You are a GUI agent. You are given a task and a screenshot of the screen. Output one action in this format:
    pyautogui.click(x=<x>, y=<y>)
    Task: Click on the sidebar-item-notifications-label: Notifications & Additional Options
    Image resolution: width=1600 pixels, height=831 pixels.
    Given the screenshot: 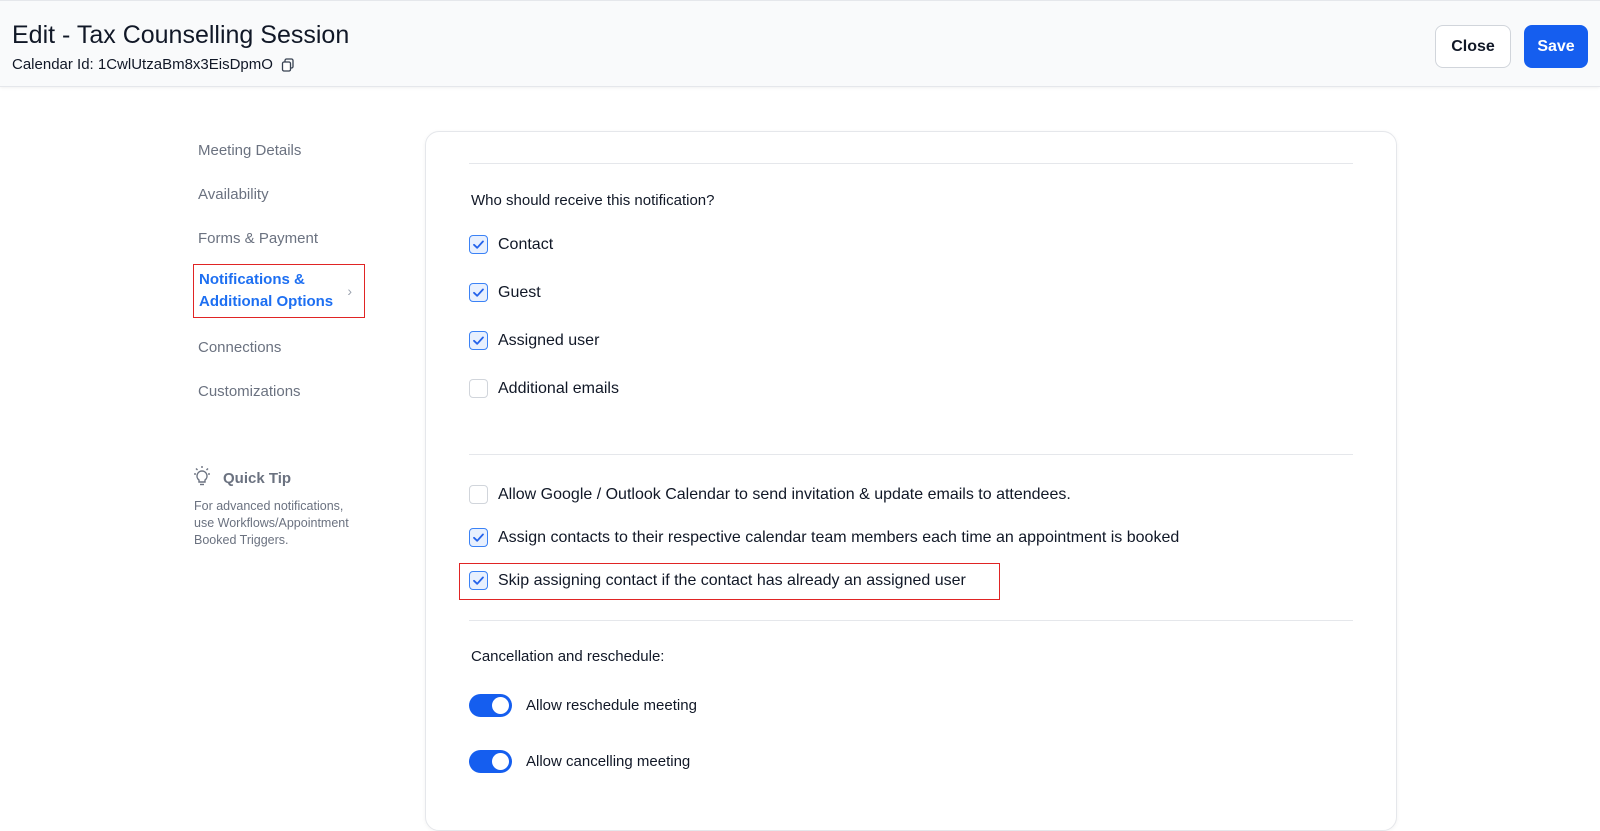 What is the action you would take?
    pyautogui.click(x=266, y=291)
    